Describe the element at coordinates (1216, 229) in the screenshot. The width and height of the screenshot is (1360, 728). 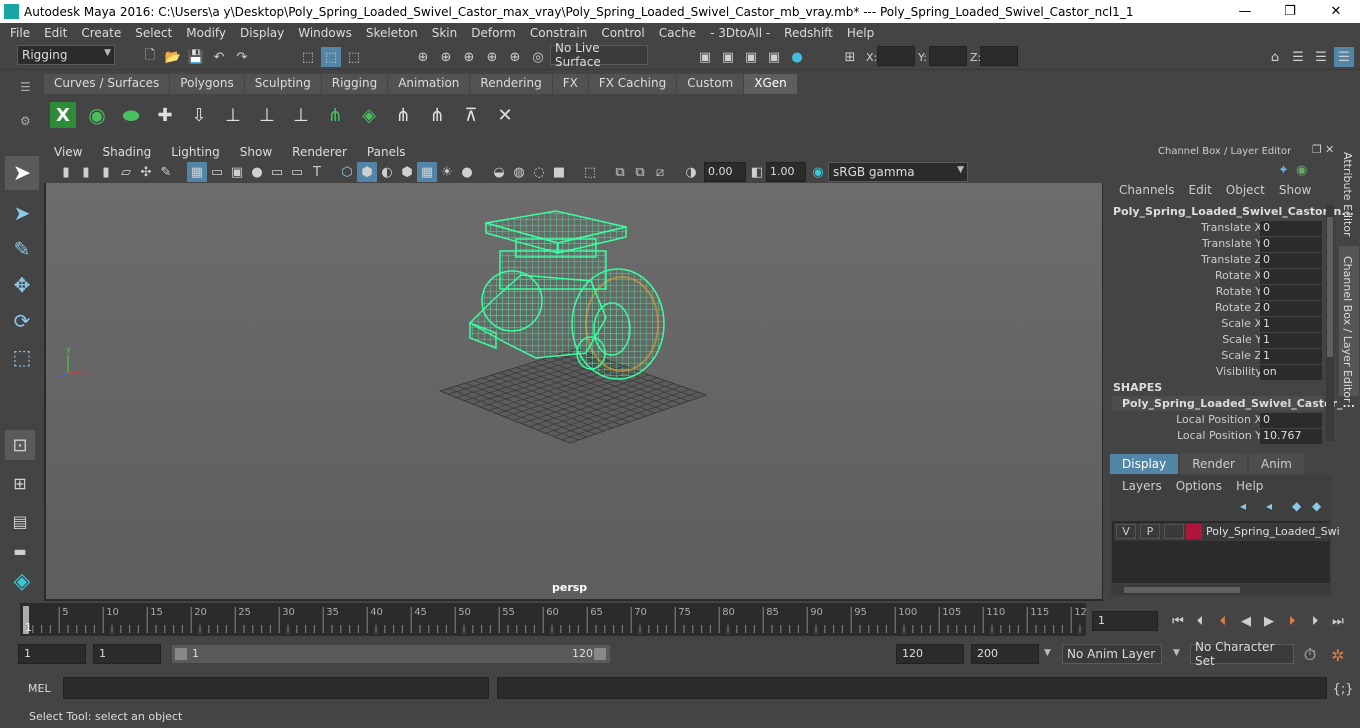
I see `attr-translate-x: Translate X0` at that location.